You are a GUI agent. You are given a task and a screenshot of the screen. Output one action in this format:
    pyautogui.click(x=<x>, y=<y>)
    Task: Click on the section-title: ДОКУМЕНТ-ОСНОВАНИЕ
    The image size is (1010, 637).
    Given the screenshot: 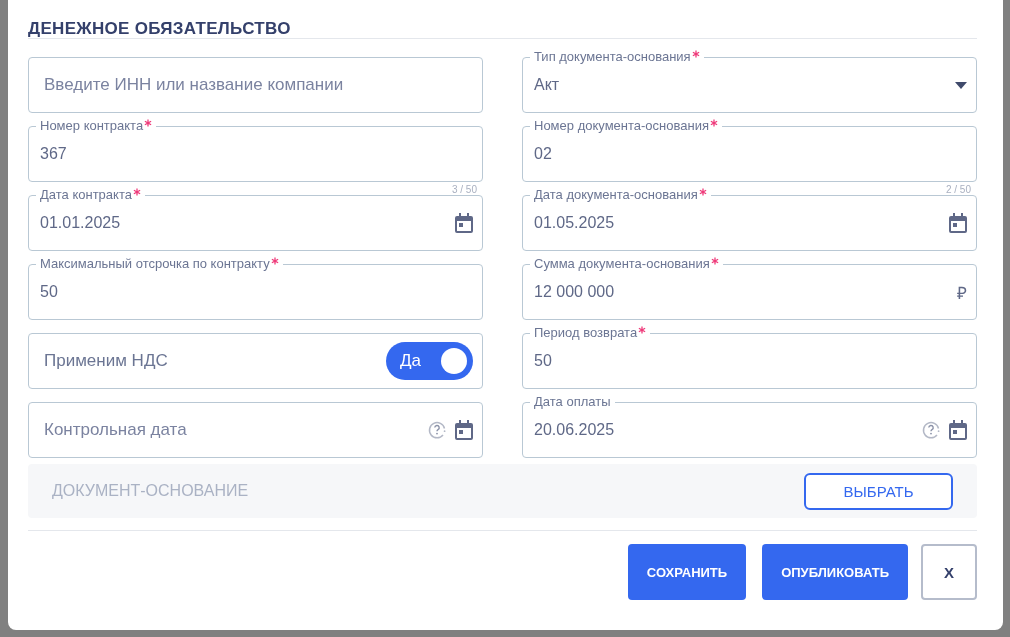 What is the action you would take?
    pyautogui.click(x=150, y=491)
    